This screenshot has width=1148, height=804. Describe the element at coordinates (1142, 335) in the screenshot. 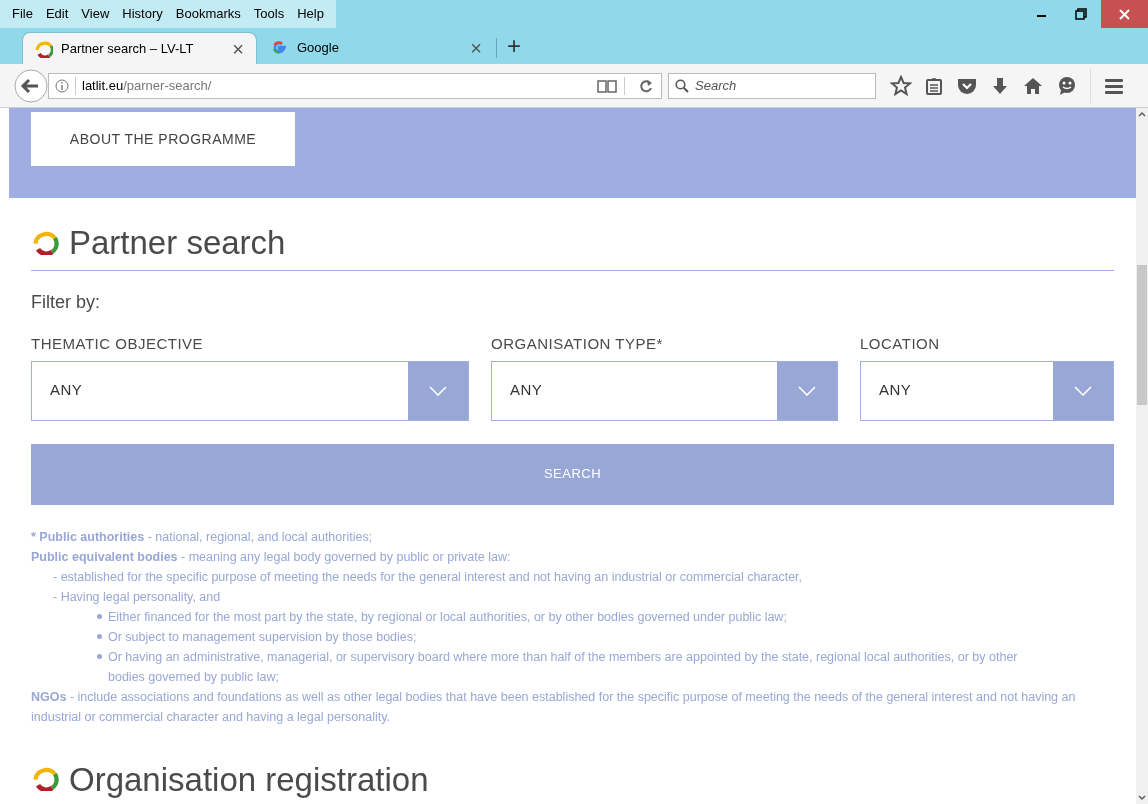

I see `scrollbar-thumb` at that location.